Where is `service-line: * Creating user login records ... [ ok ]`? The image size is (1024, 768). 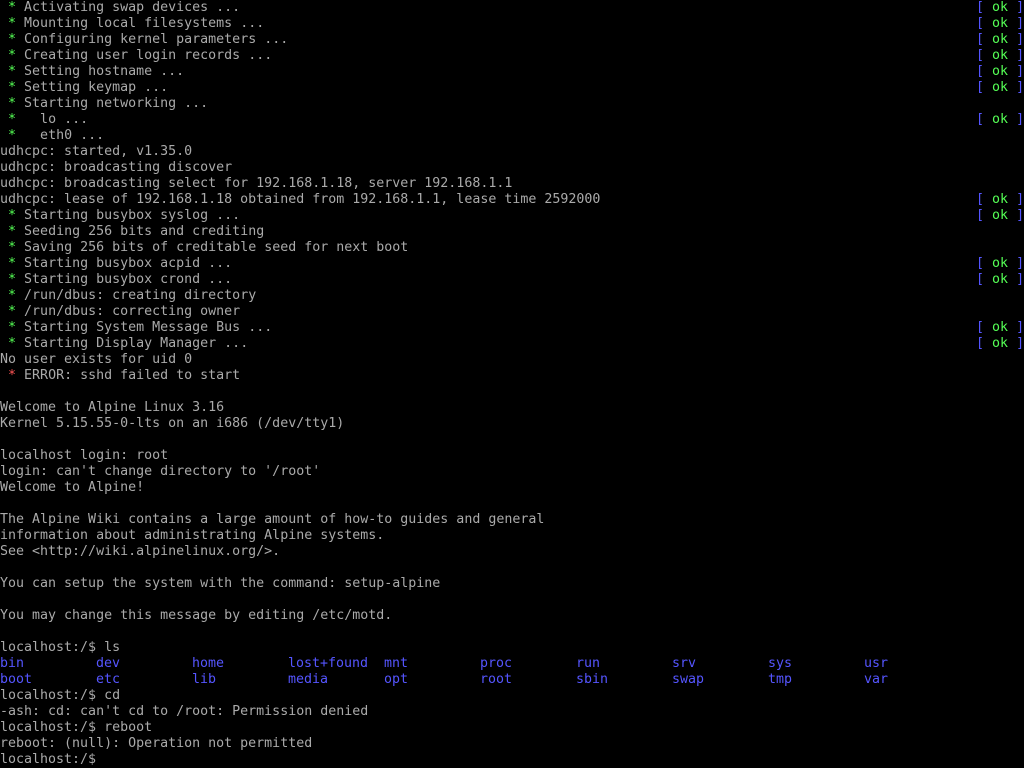
service-line: * Creating user login records ... [ ok ] is located at coordinates (512, 56).